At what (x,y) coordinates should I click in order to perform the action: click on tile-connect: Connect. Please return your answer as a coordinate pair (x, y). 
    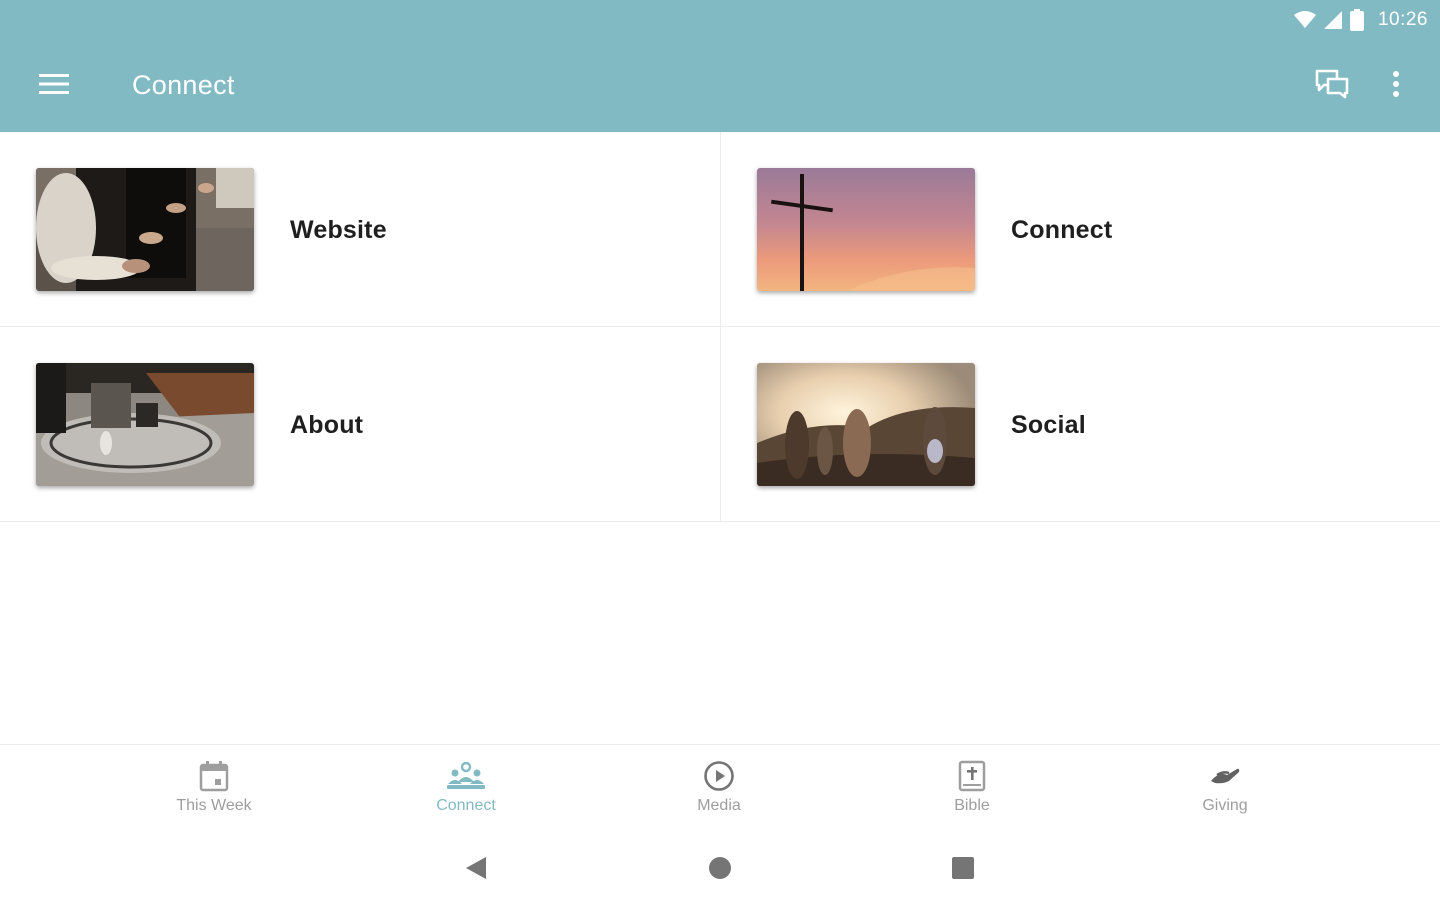
    Looking at the image, I should click on (1080, 229).